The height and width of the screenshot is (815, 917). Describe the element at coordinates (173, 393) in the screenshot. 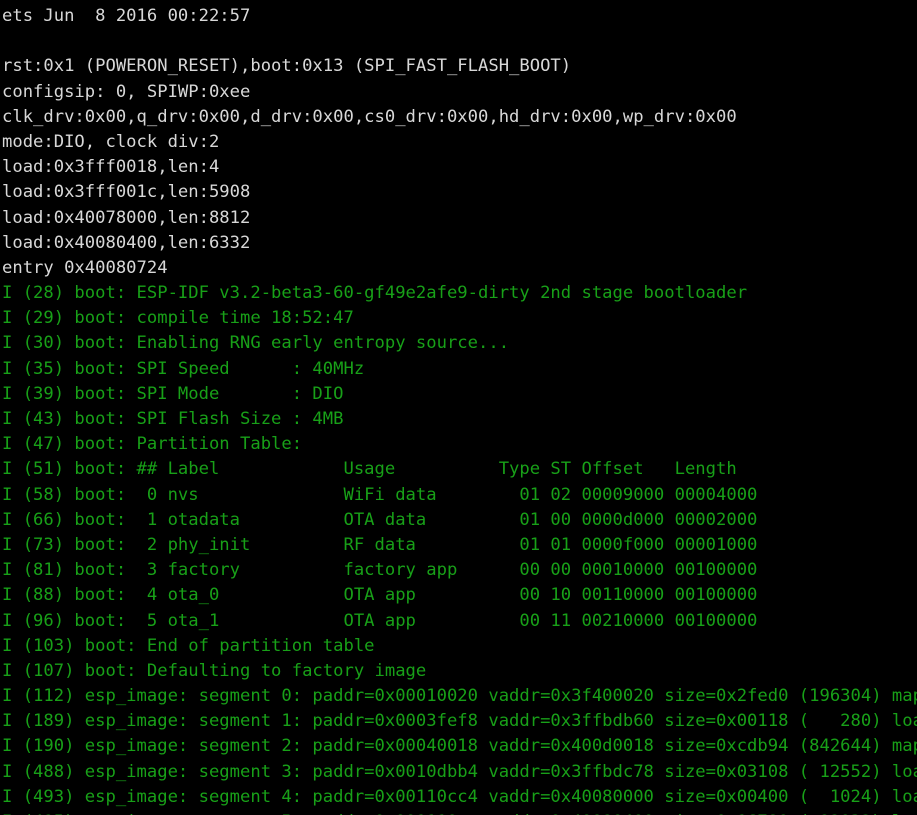

I see `console-line: I (39) boot: SPI Mode : DIO` at that location.